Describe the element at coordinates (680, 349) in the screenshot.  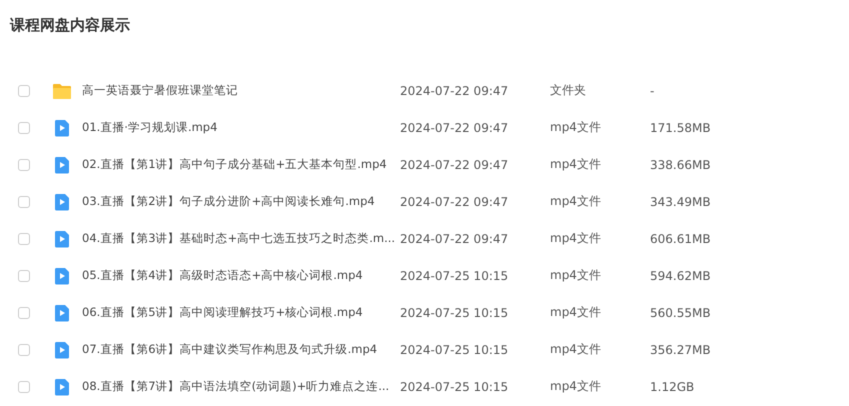
I see `file-size: 356.27MB` at that location.